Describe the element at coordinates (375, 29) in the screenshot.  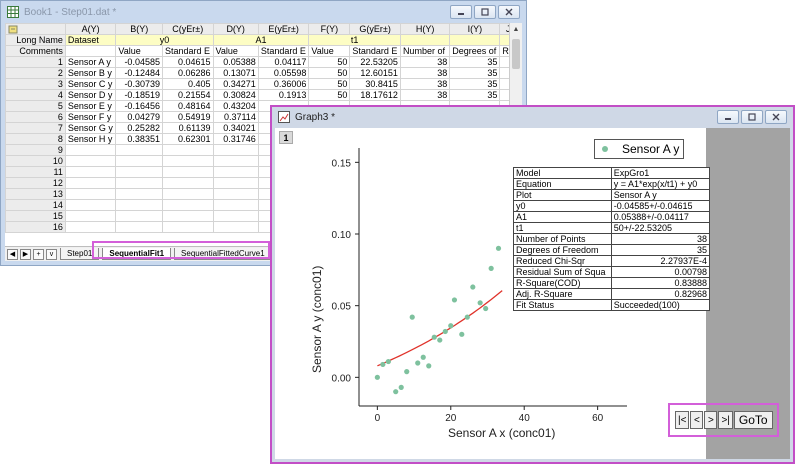
I see `column-header: G(yEr±)` at that location.